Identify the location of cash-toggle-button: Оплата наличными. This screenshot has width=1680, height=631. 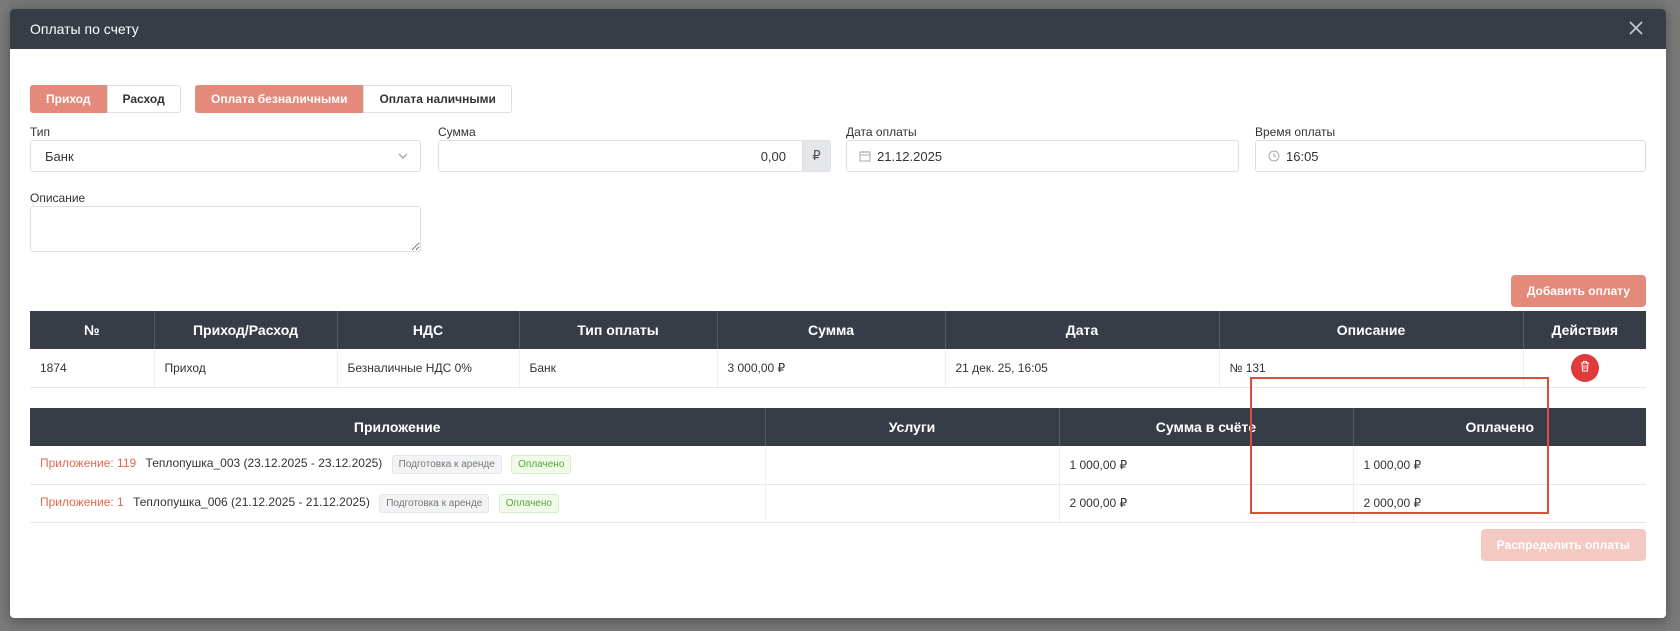
(437, 99).